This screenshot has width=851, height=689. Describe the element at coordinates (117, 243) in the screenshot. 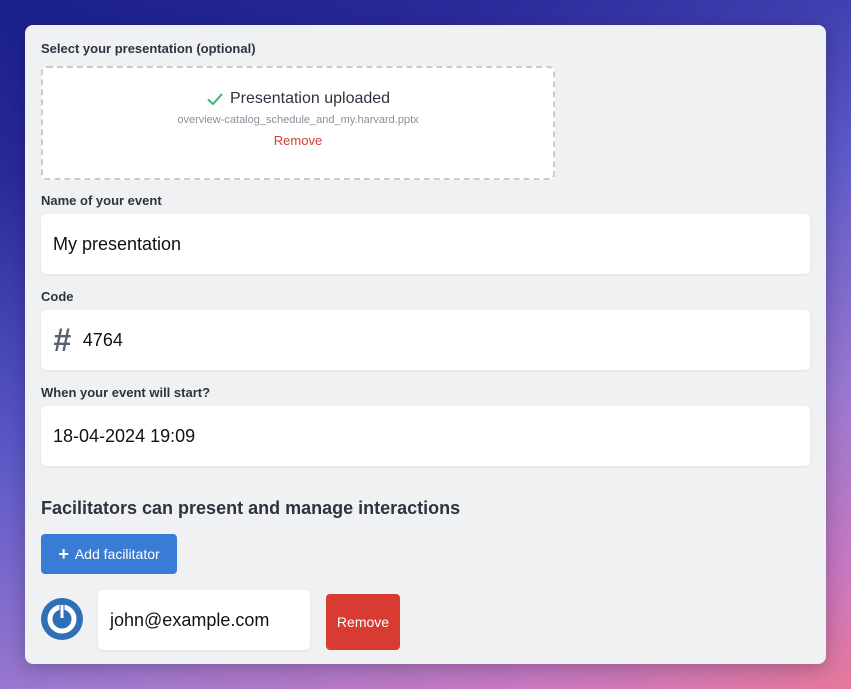

I see `event-name-value: My presentation` at that location.